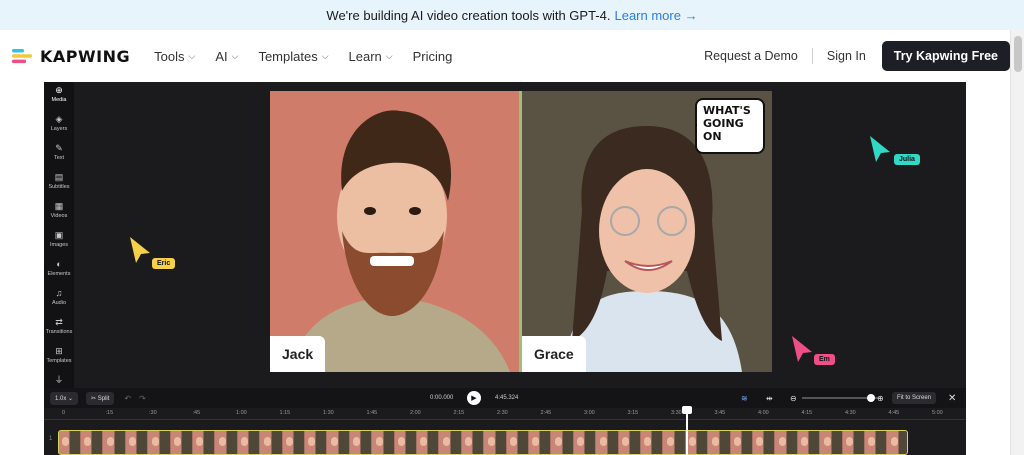  I want to click on tool-text: ✎ Text, so click(59, 154).